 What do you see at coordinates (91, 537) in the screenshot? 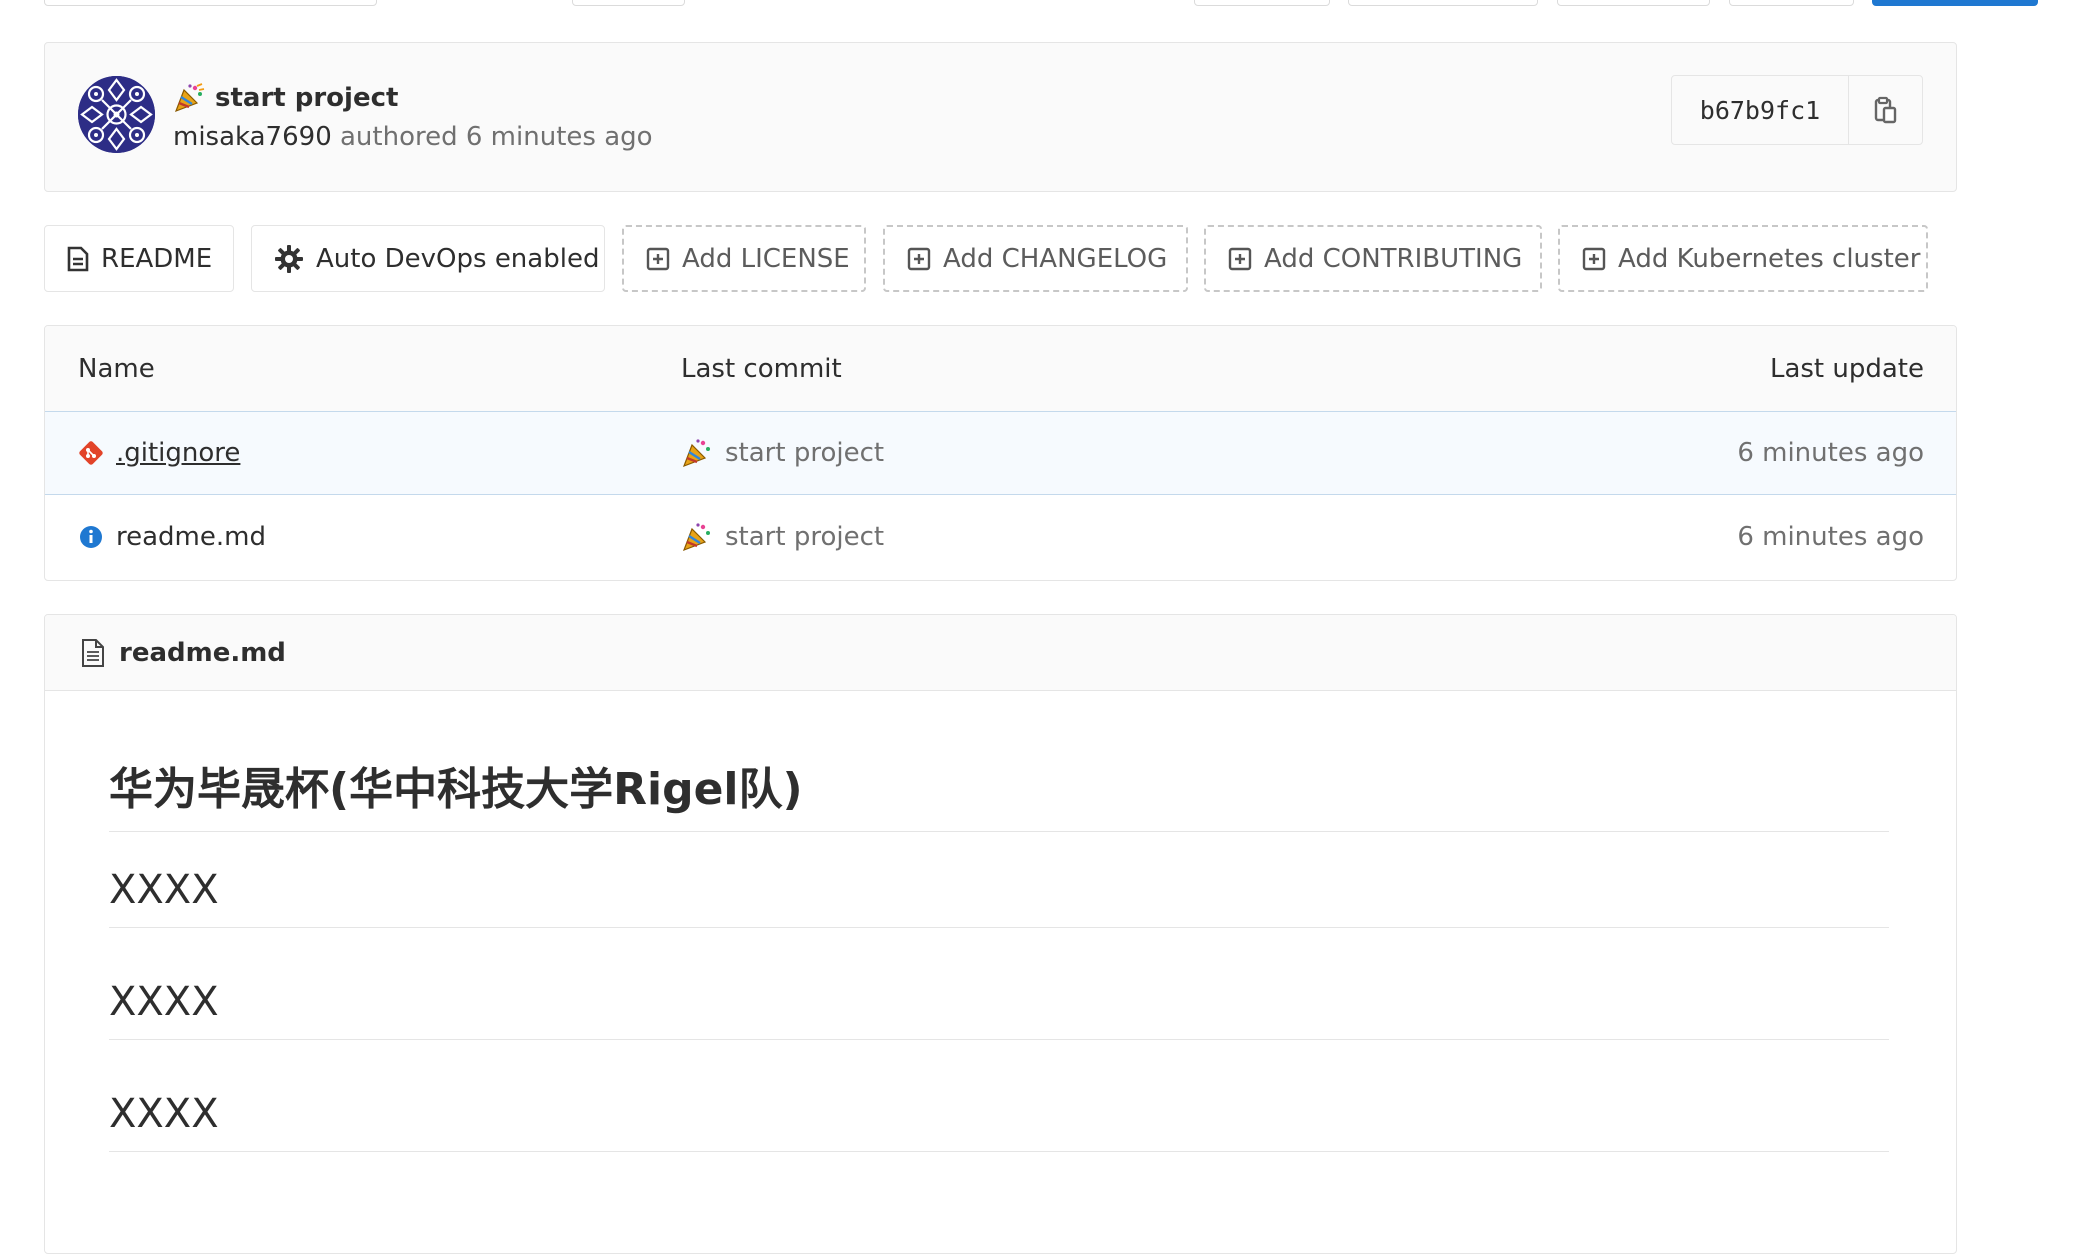
I see `info-icon` at bounding box center [91, 537].